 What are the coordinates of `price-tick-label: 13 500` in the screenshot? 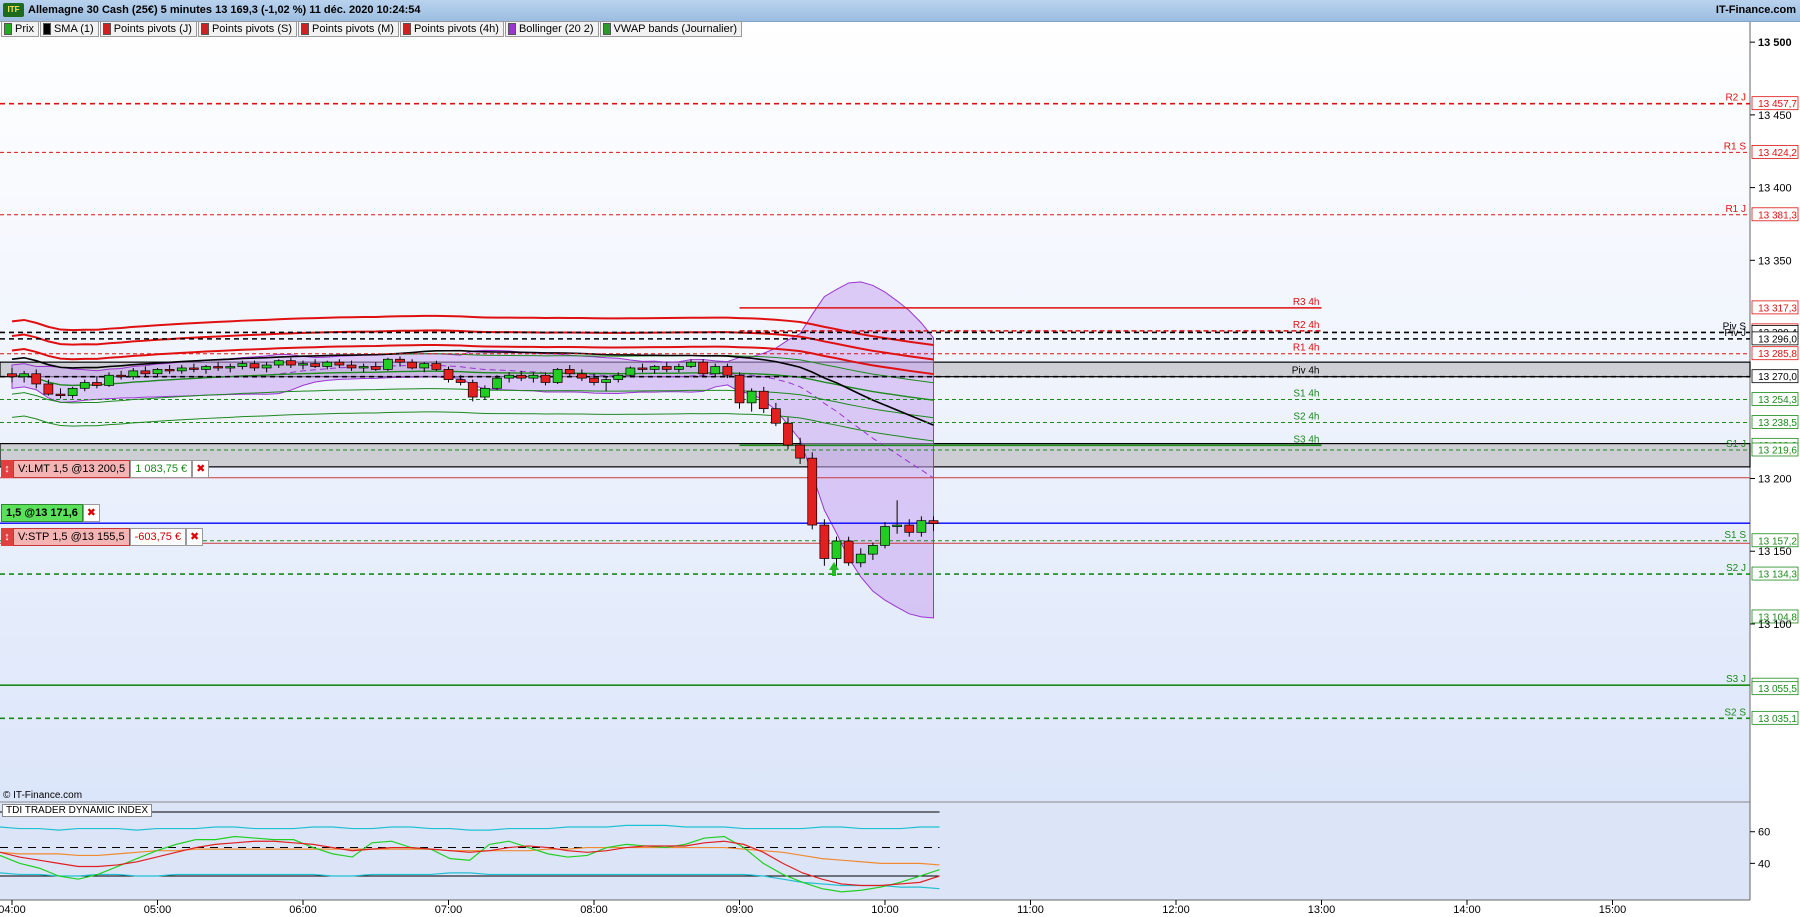 It's located at (1775, 43).